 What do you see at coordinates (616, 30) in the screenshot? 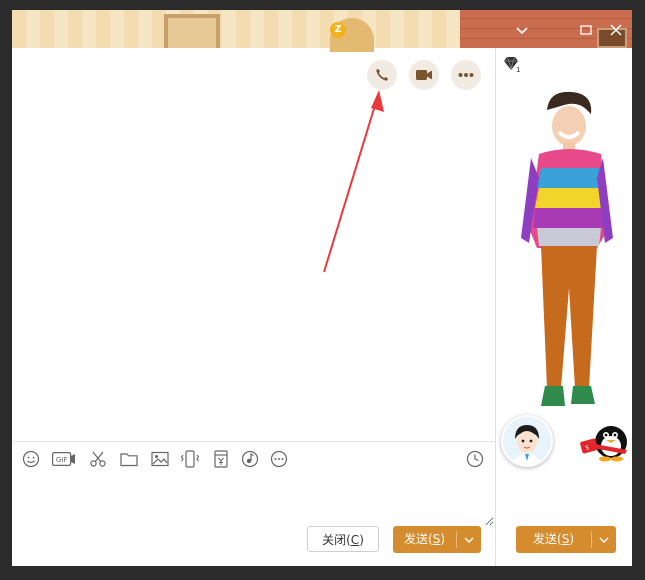
I see `close-icon` at bounding box center [616, 30].